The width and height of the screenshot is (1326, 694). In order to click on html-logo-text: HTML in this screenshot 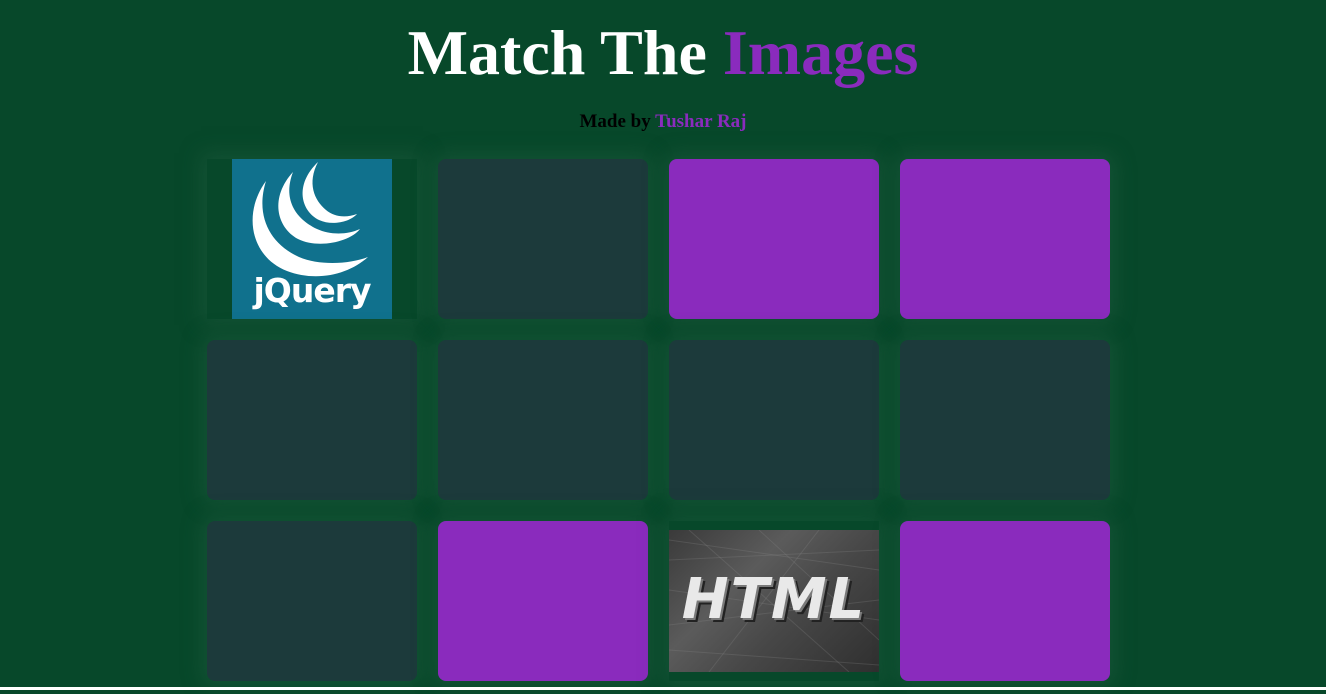, I will do `click(774, 599)`.